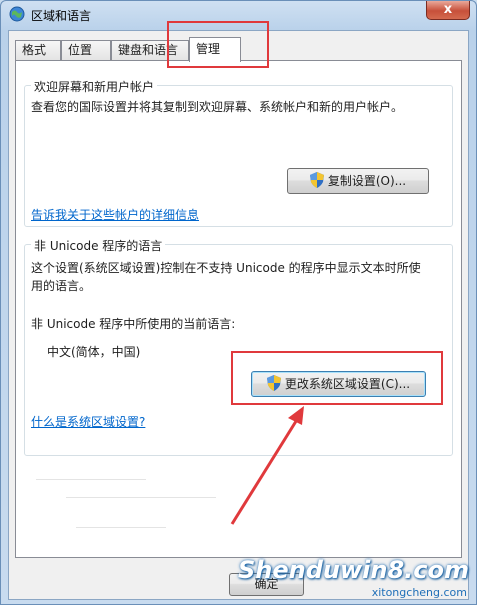 This screenshot has height=605, width=477. Describe the element at coordinates (61, 16) in the screenshot. I see `window-title: 区域和语言` at that location.